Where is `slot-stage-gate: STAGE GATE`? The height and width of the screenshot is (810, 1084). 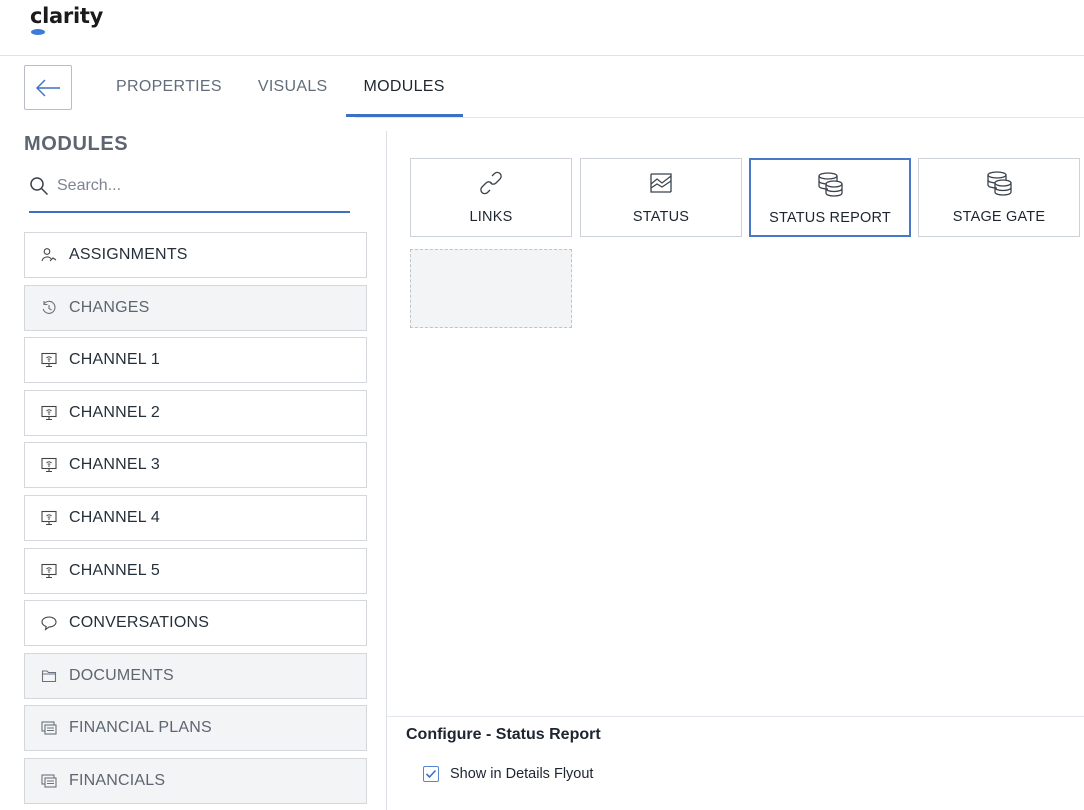 slot-stage-gate: STAGE GATE is located at coordinates (999, 197).